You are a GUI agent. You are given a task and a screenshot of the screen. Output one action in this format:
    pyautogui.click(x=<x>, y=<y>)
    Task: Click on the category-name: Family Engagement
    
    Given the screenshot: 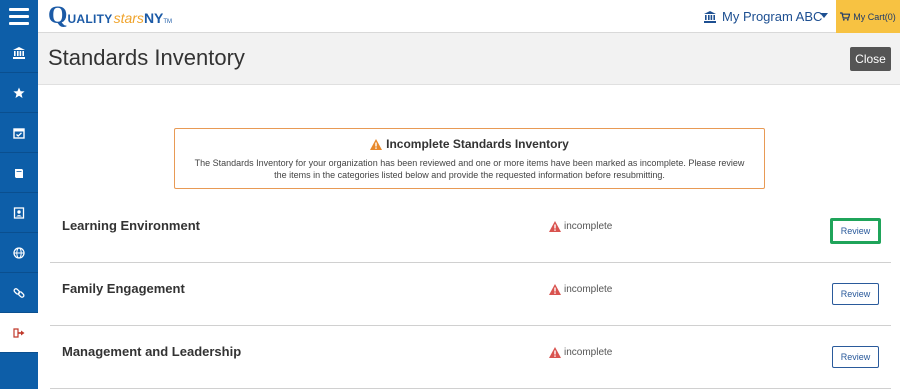 What is the action you would take?
    pyautogui.click(x=123, y=288)
    